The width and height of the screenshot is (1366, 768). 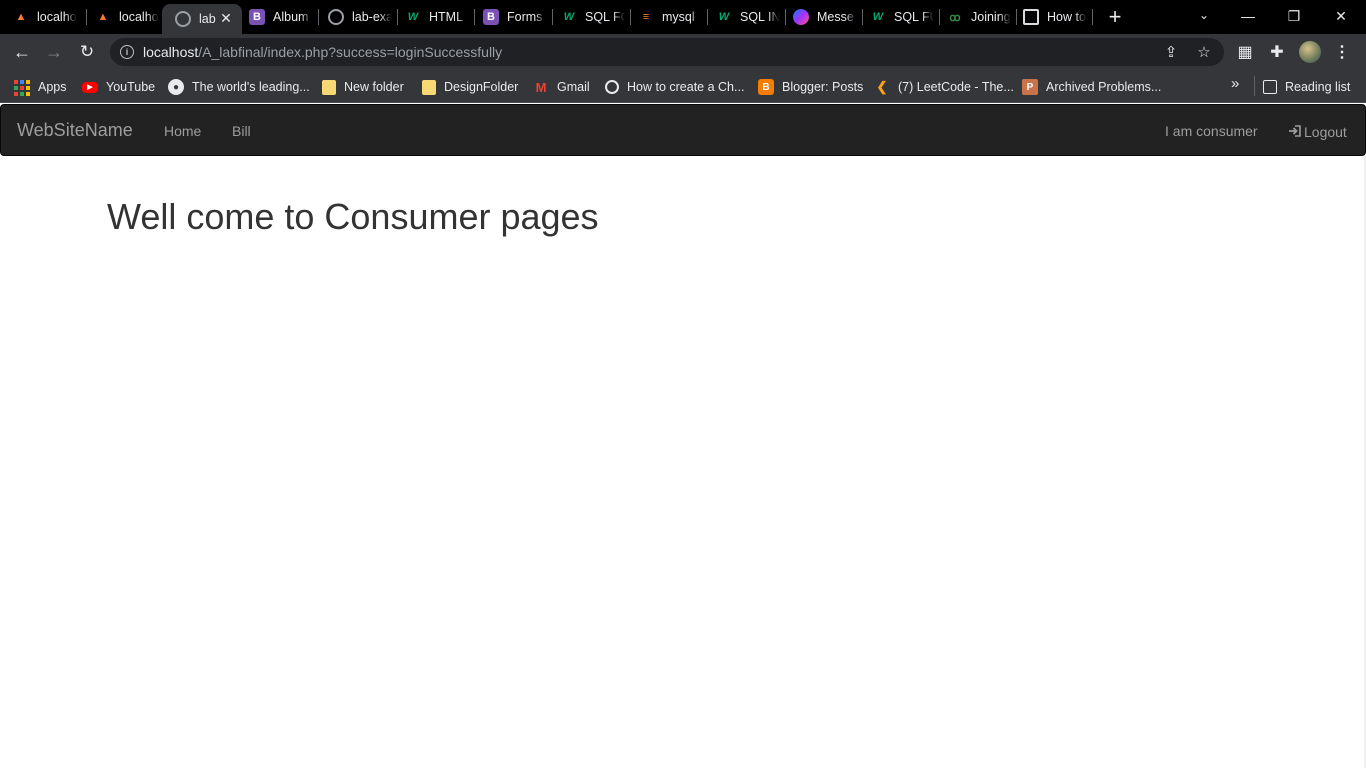 I want to click on menu-kebab-icon: ⋮, so click(x=1342, y=52).